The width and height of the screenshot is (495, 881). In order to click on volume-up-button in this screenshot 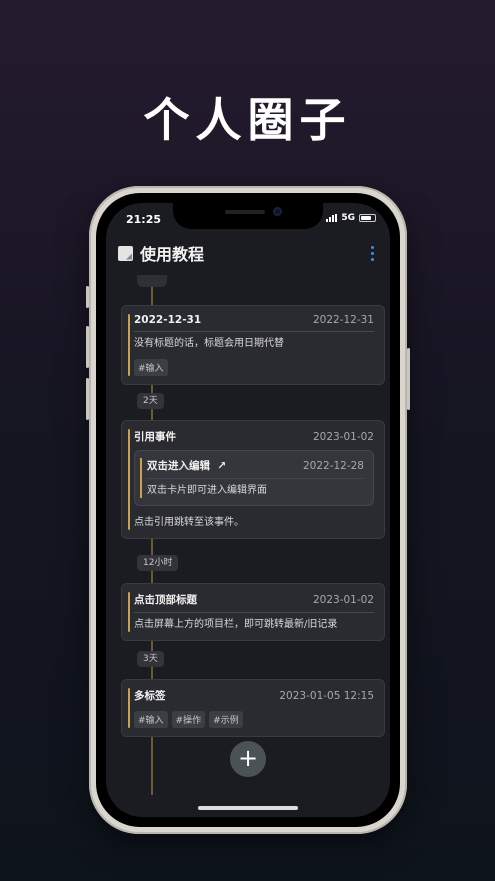, I will do `click(87, 347)`.